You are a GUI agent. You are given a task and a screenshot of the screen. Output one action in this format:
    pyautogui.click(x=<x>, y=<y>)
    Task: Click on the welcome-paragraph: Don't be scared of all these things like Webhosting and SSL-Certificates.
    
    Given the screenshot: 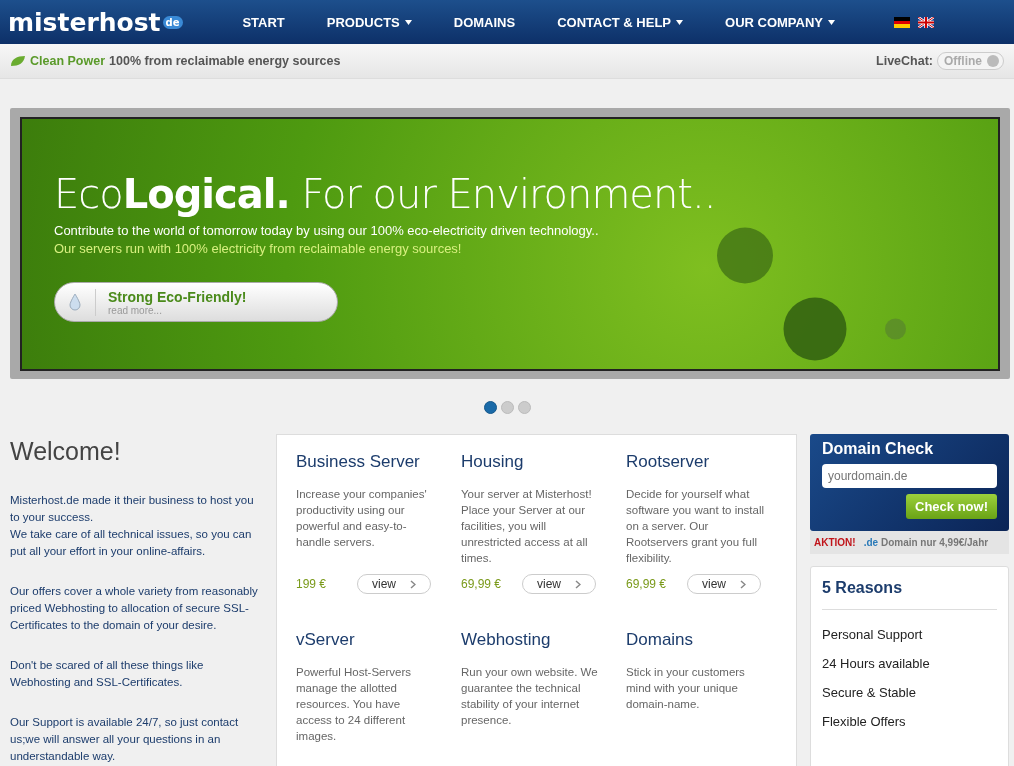 What is the action you would take?
    pyautogui.click(x=107, y=674)
    